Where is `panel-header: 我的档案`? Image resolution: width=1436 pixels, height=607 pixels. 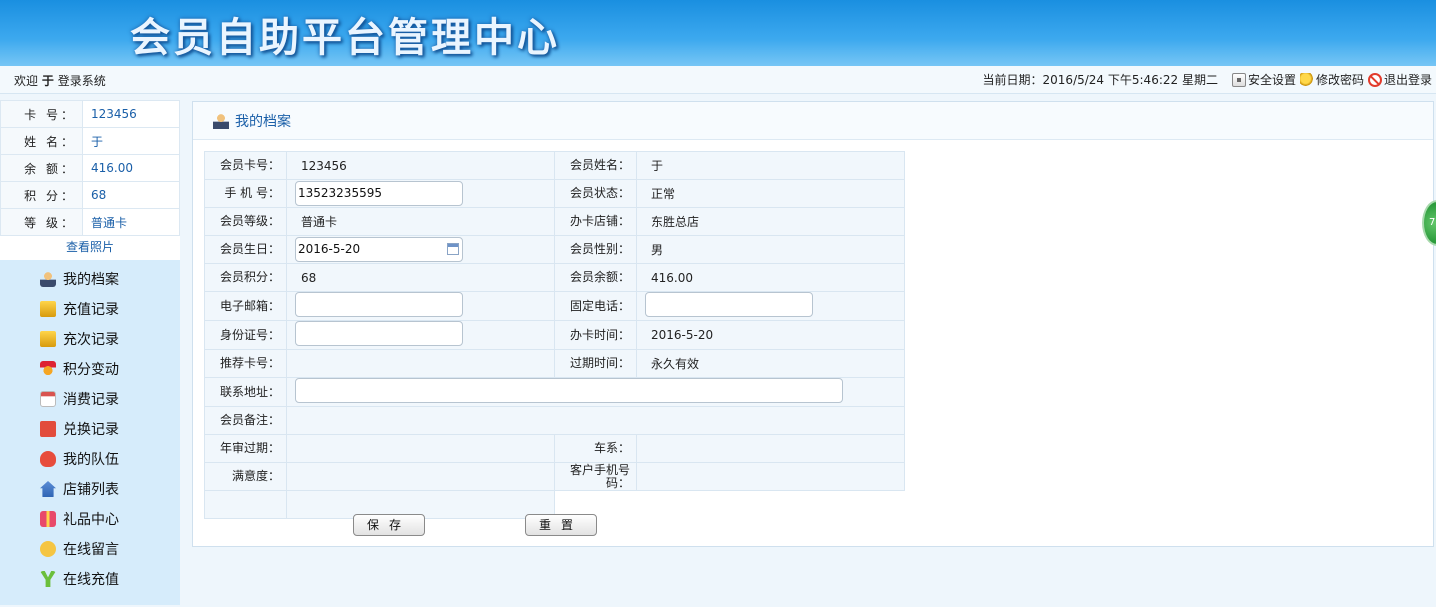
panel-header: 我的档案 is located at coordinates (813, 121).